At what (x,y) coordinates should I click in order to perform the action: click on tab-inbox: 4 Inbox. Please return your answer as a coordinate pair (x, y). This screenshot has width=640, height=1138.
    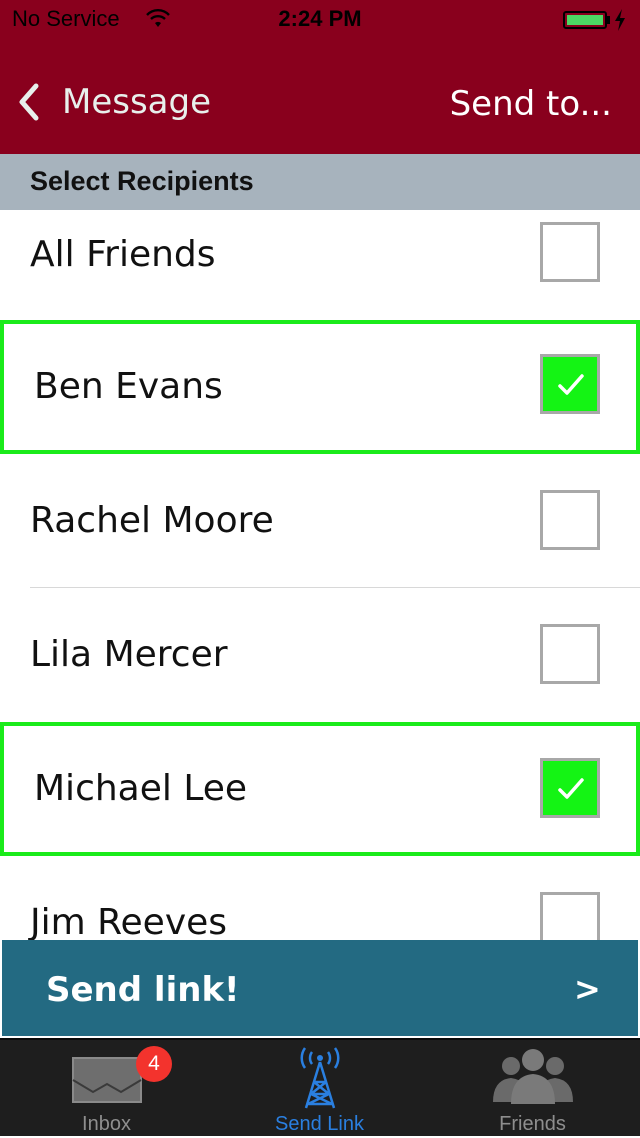
    Looking at the image, I should click on (106, 1089).